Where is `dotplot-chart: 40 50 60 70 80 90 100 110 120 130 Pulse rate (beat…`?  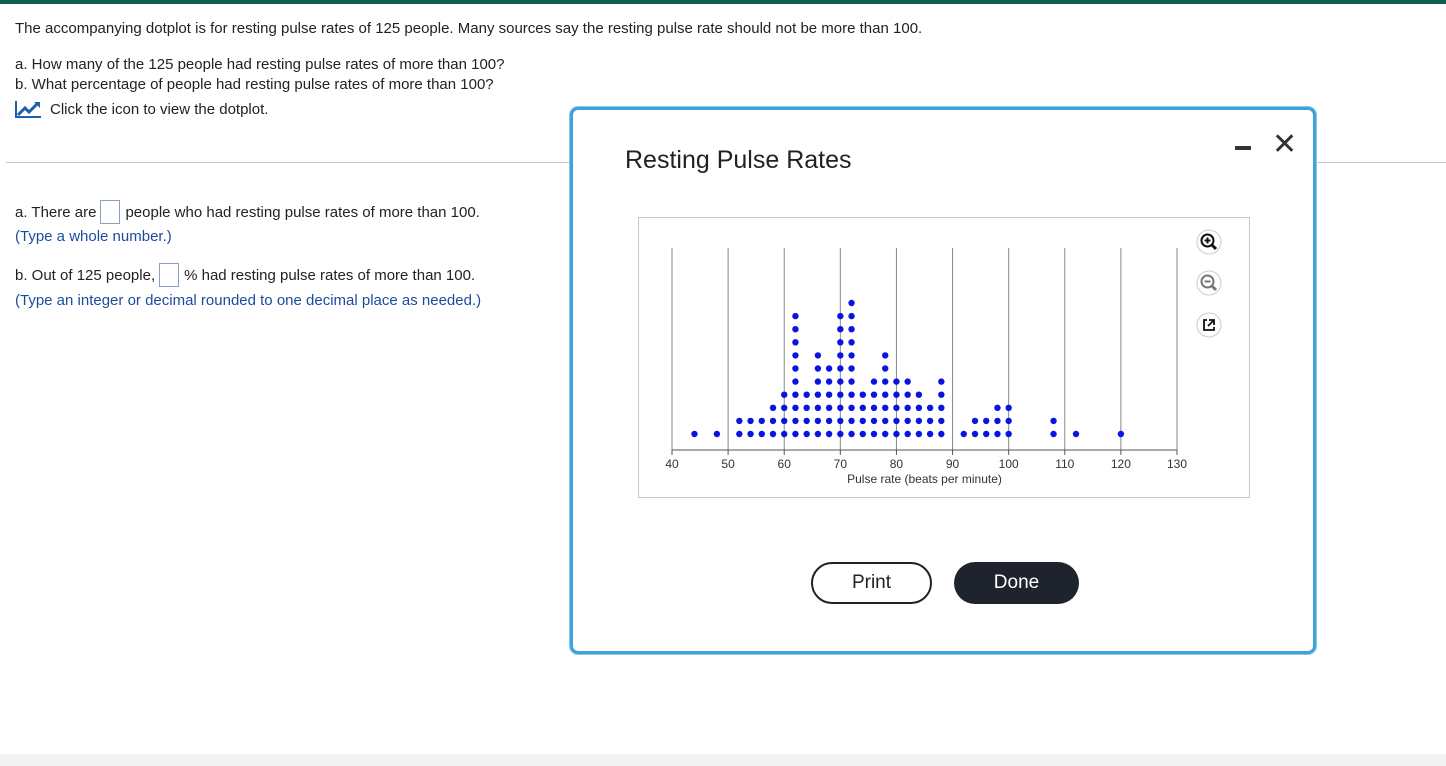
dotplot-chart: 40 50 60 70 80 90 100 110 120 130 Pulse rate (beat… is located at coordinates (926, 367).